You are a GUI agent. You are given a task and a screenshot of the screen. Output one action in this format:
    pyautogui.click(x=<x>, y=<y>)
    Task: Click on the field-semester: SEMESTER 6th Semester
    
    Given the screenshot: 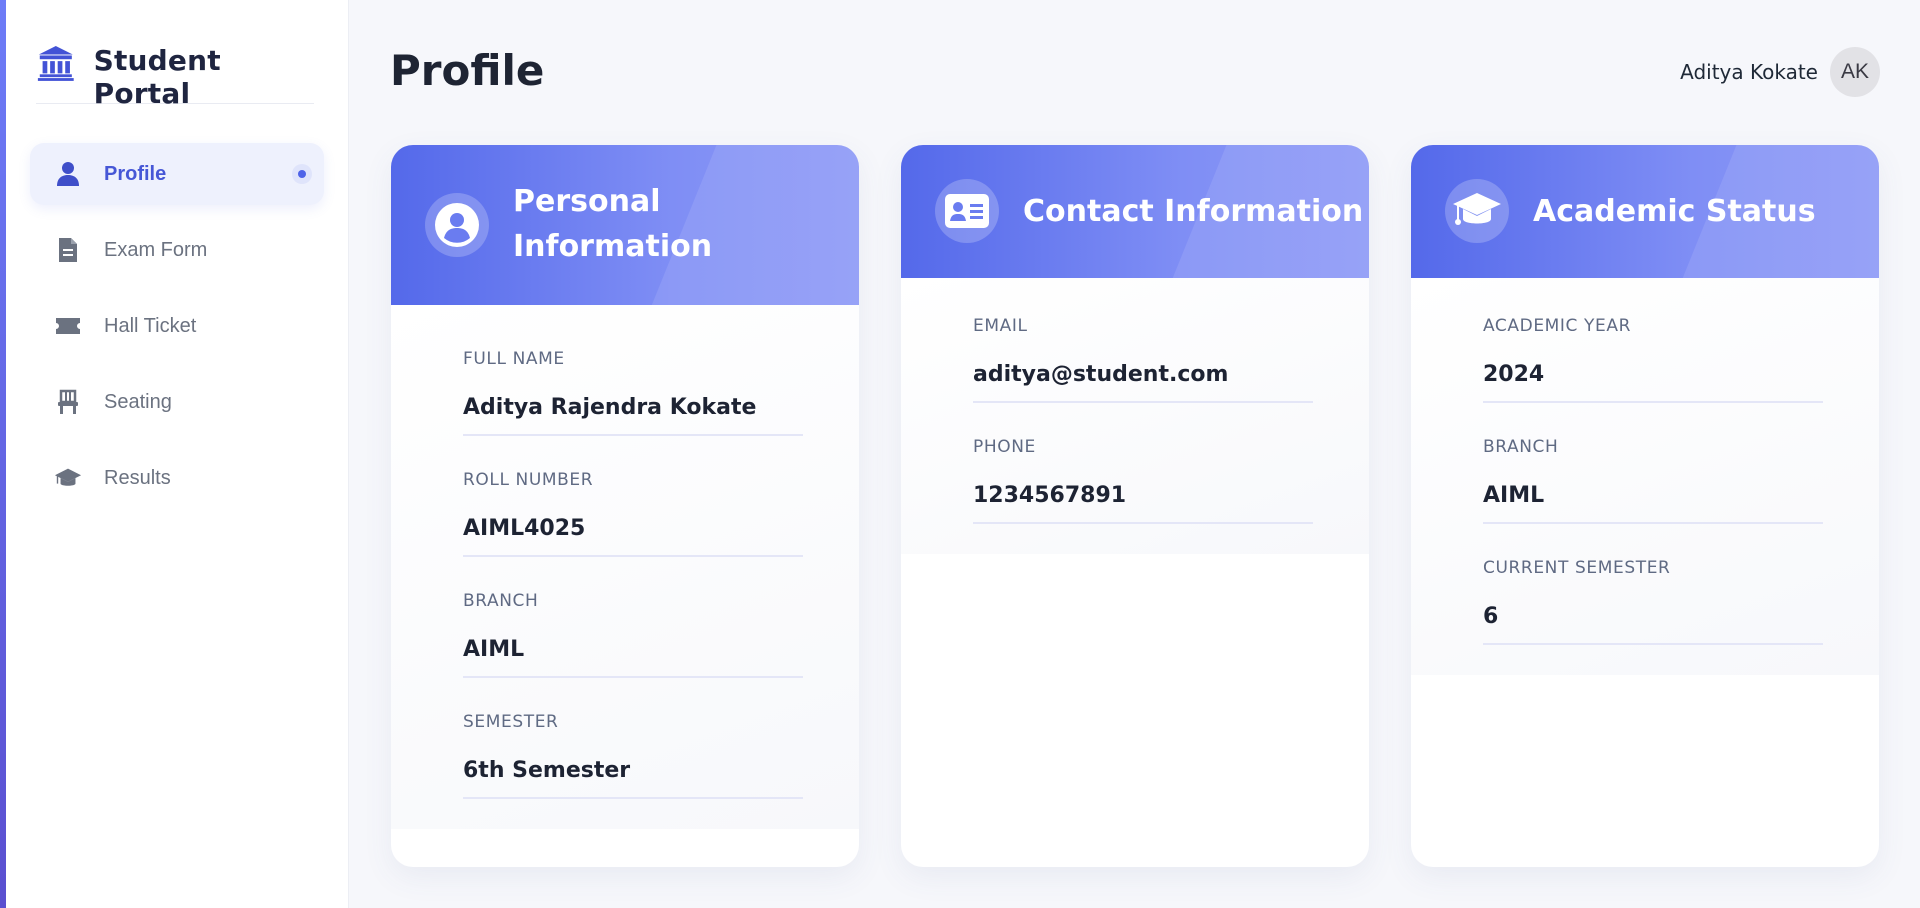 What is the action you would take?
    pyautogui.click(x=633, y=755)
    